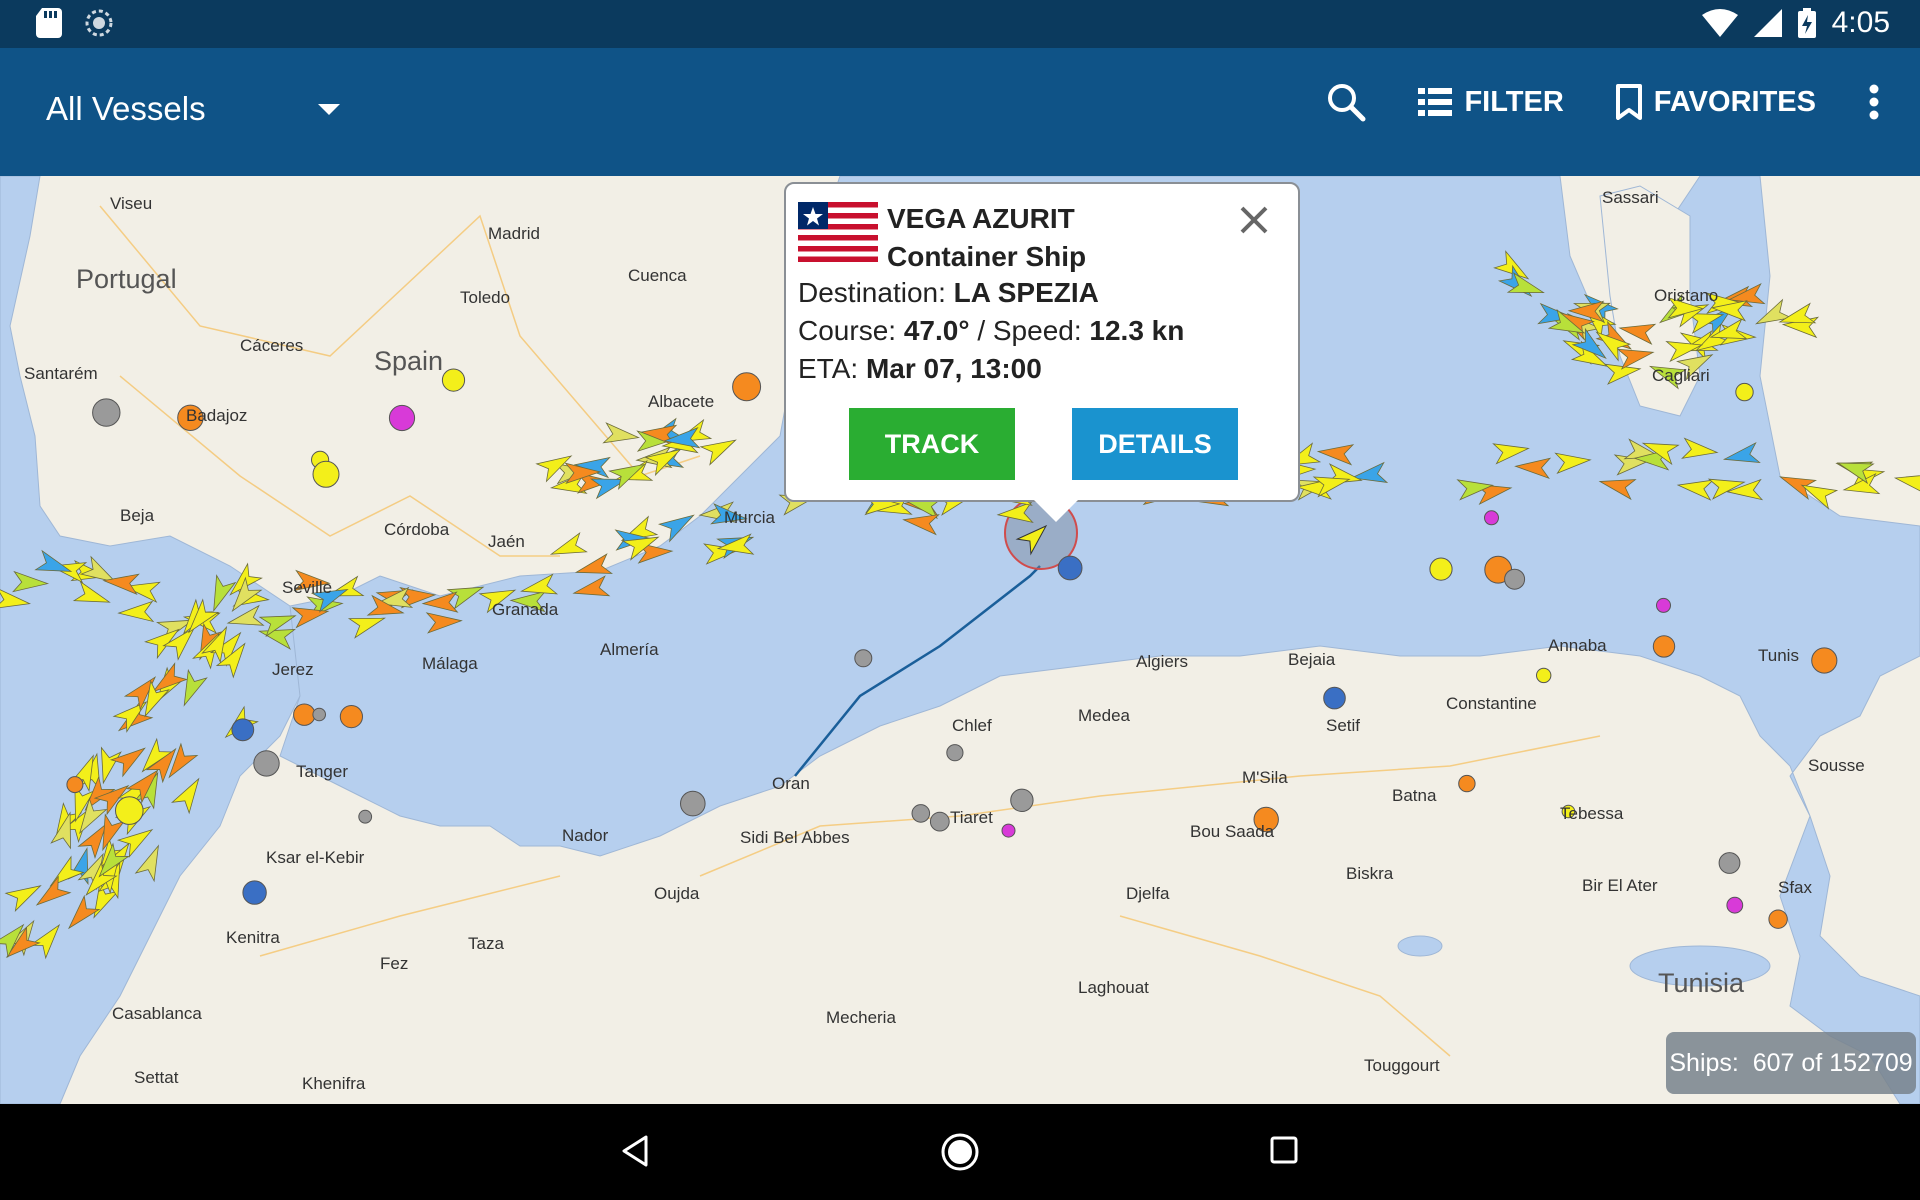  I want to click on ships-count-value: 607 of 152709, so click(1832, 1062).